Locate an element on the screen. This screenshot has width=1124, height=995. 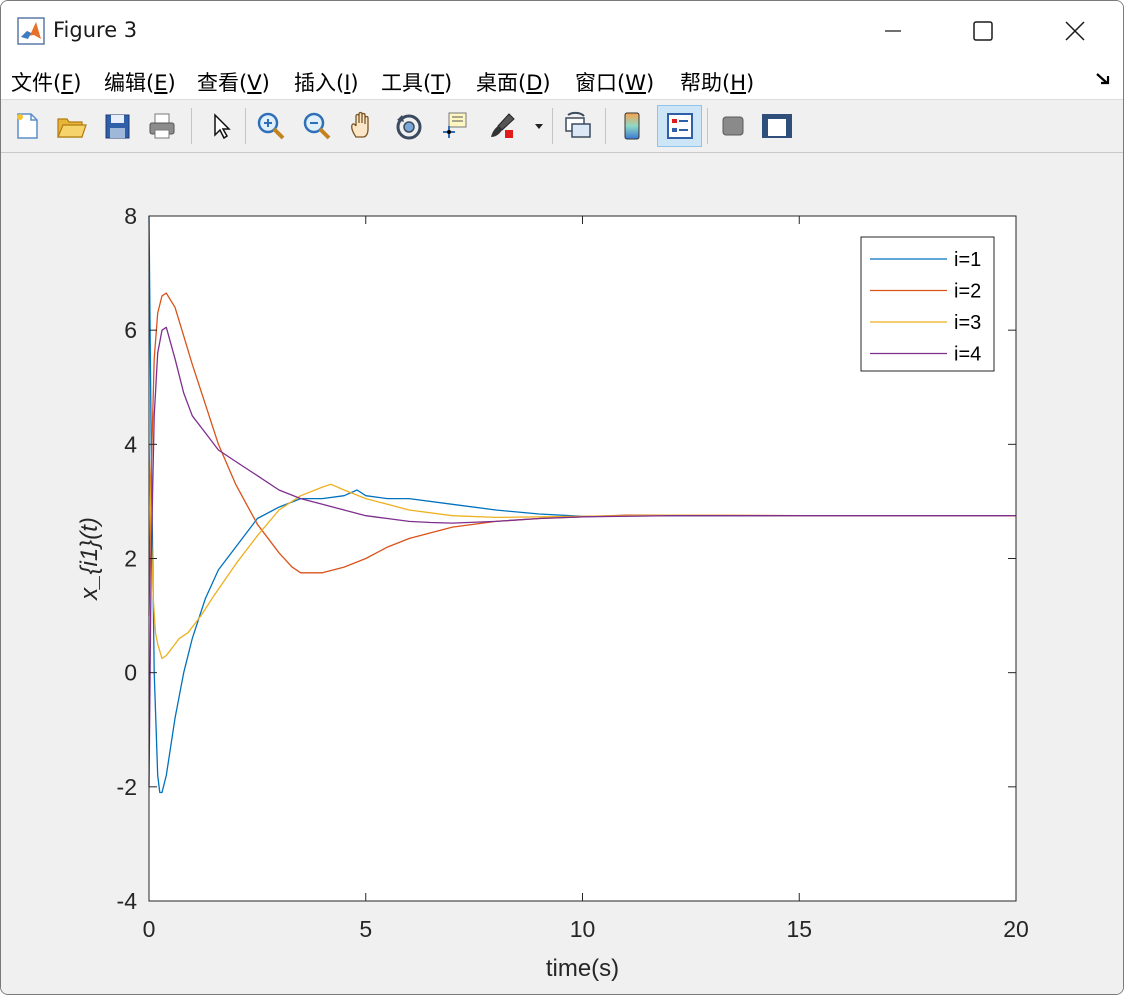
zoom-in-icon is located at coordinates (271, 126).